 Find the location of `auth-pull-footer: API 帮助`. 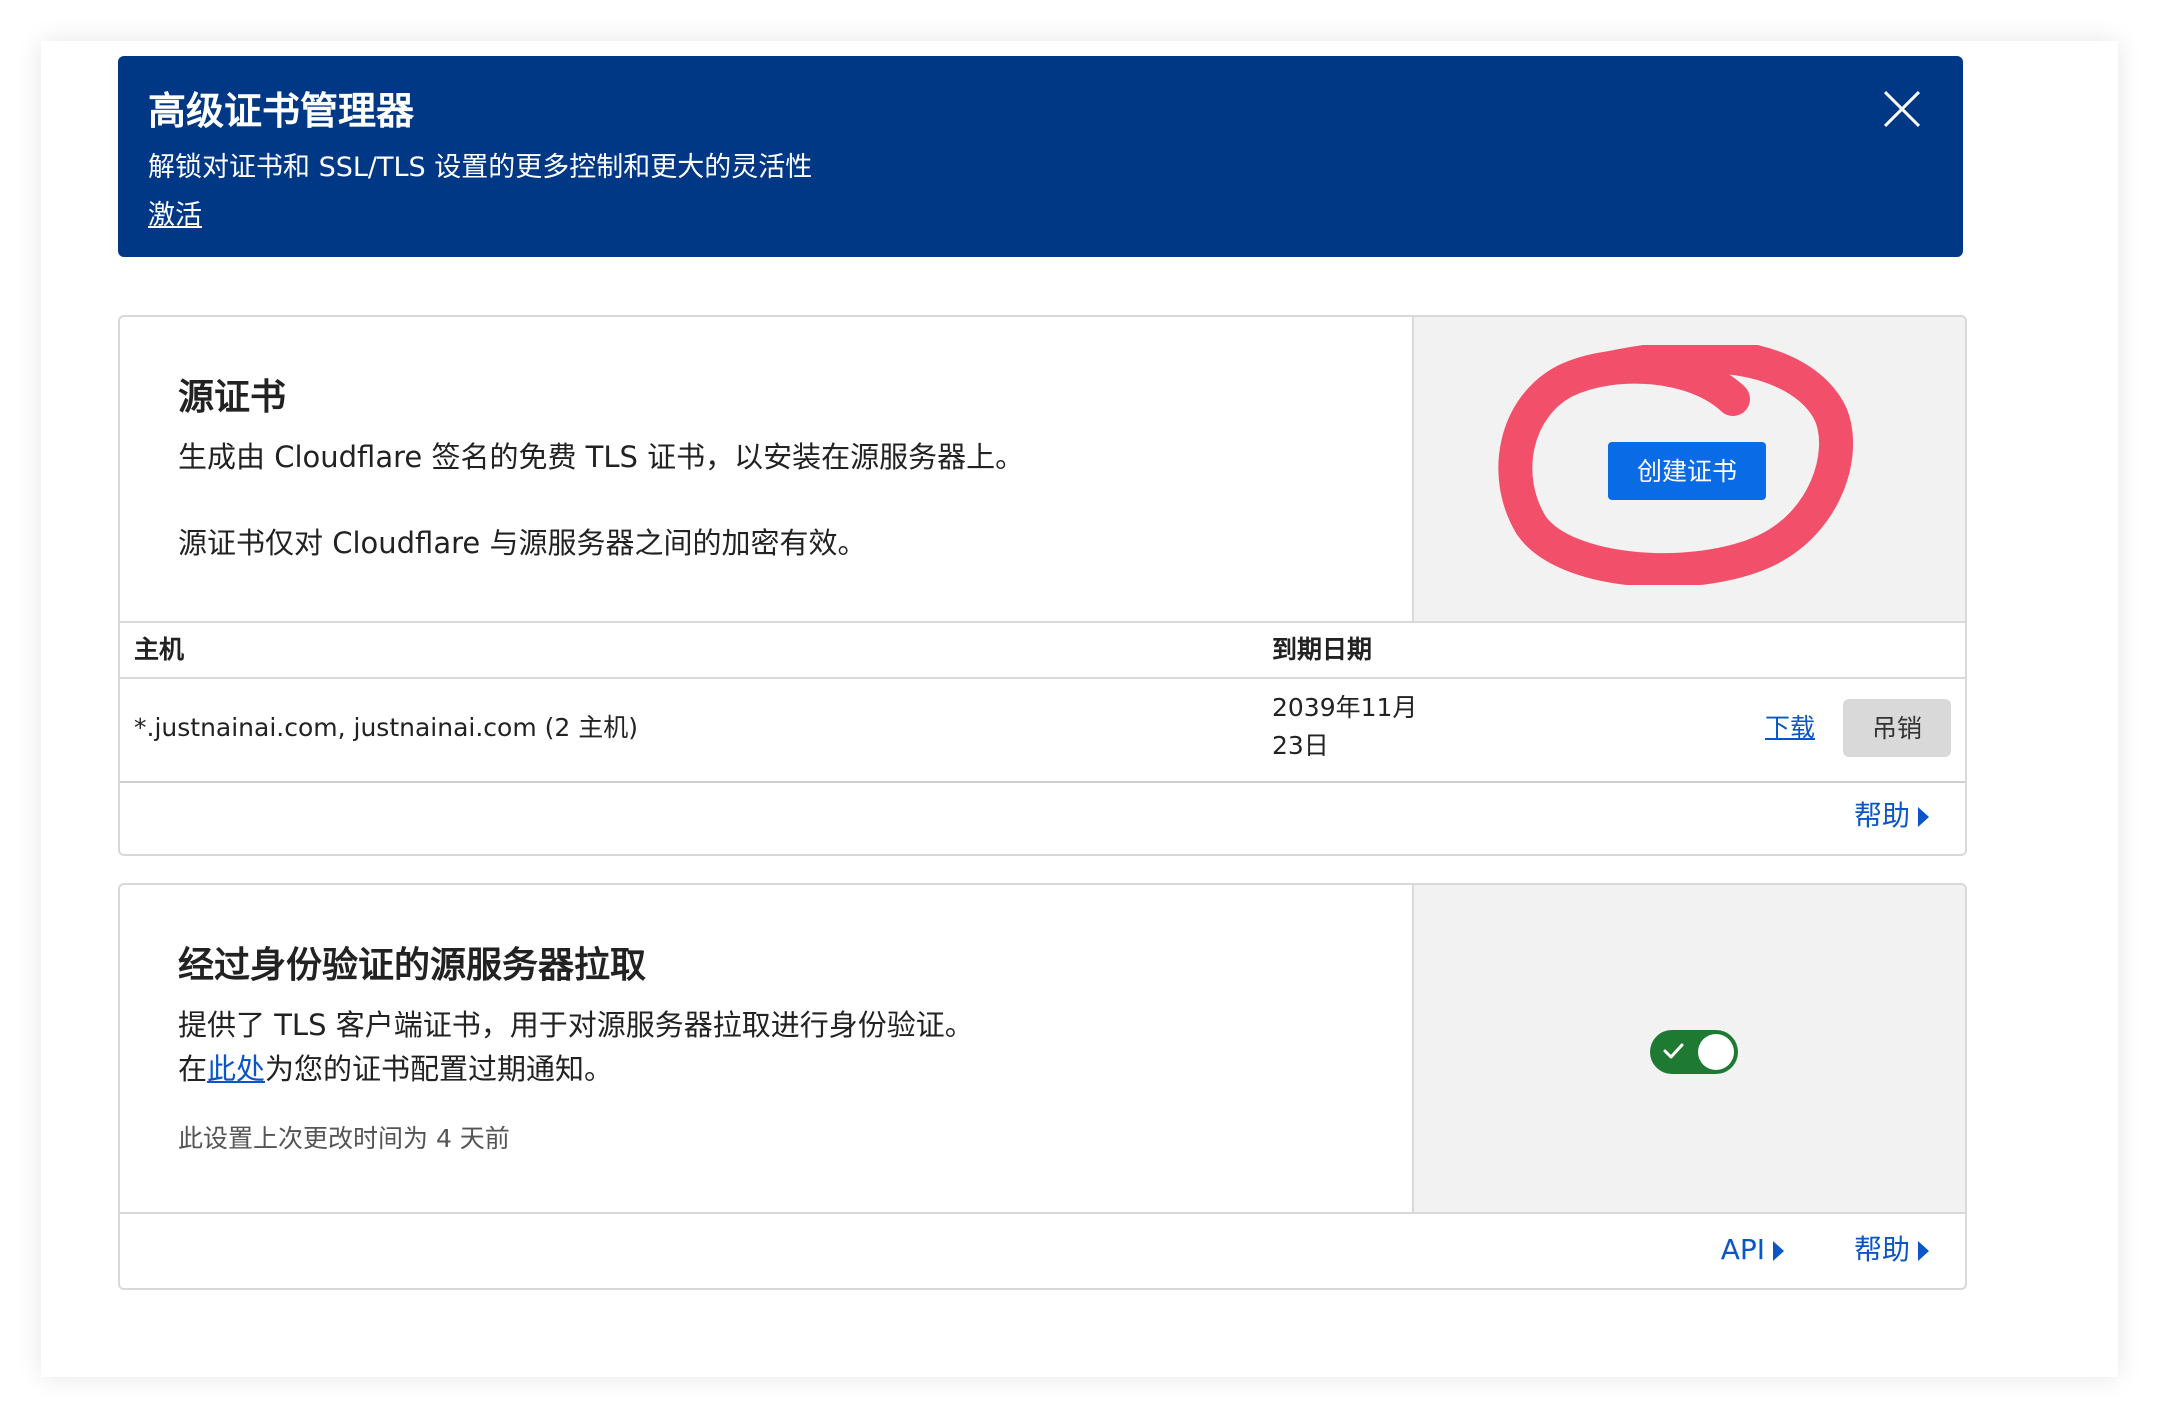

auth-pull-footer: API 帮助 is located at coordinates (1042, 1250).